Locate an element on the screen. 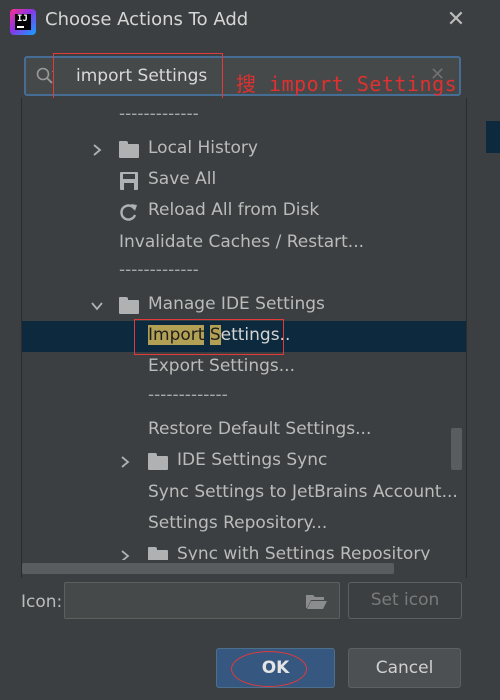  set-icon-button: Set icon is located at coordinates (405, 600).